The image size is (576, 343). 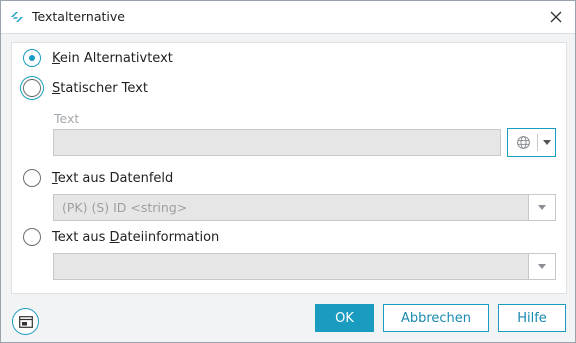 What do you see at coordinates (32, 58) in the screenshot?
I see `radio-no-alt-text` at bounding box center [32, 58].